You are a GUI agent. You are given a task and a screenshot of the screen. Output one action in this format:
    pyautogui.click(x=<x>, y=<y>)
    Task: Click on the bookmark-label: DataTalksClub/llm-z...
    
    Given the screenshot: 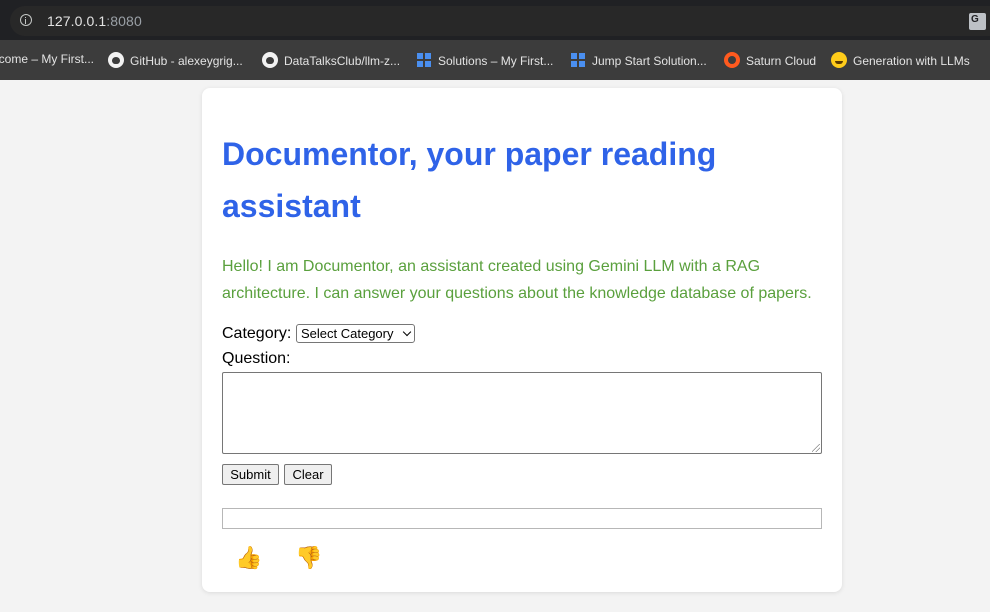 What is the action you would take?
    pyautogui.click(x=342, y=61)
    